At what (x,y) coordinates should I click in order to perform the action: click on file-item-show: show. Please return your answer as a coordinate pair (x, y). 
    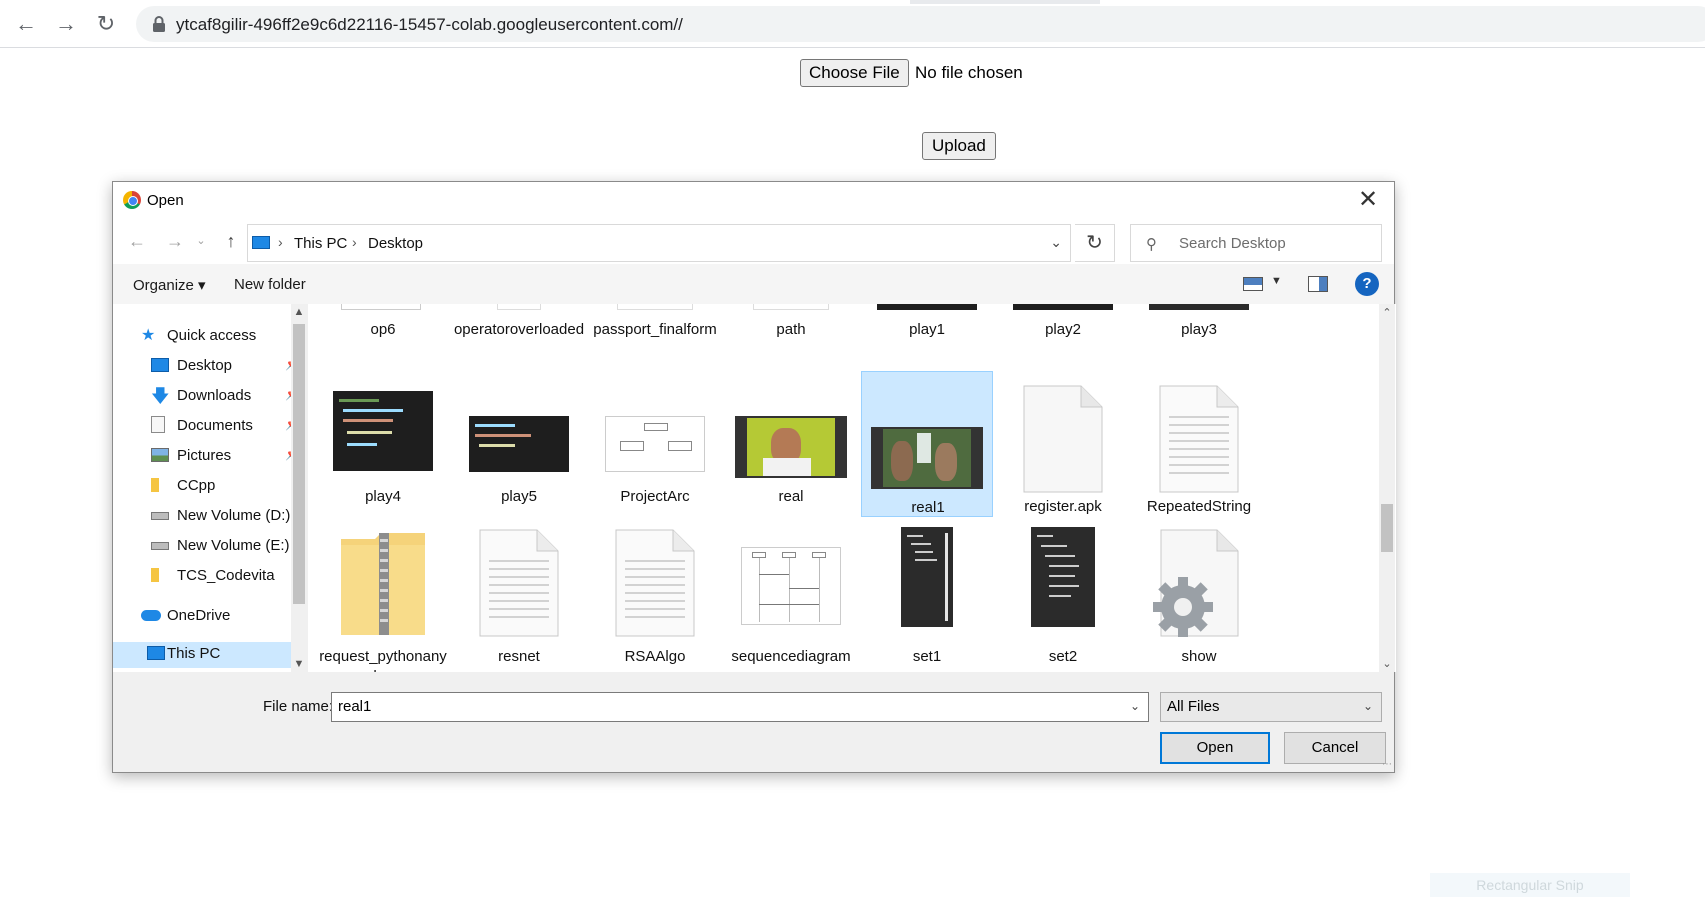
    Looking at the image, I should click on (1199, 594).